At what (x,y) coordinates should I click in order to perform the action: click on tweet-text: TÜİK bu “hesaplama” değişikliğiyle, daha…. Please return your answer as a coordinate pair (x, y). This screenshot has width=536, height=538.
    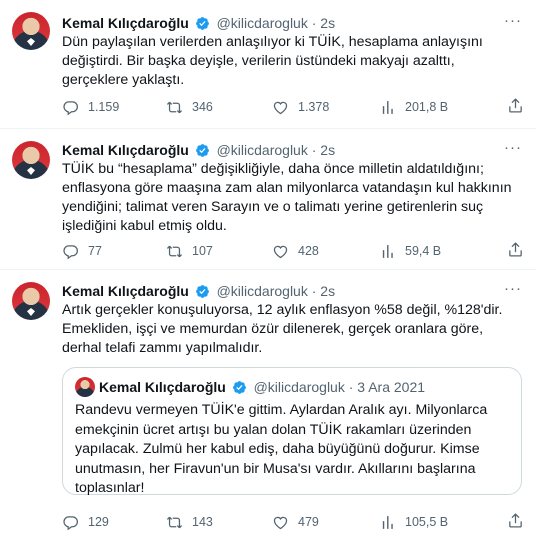
    Looking at the image, I should click on (287, 197).